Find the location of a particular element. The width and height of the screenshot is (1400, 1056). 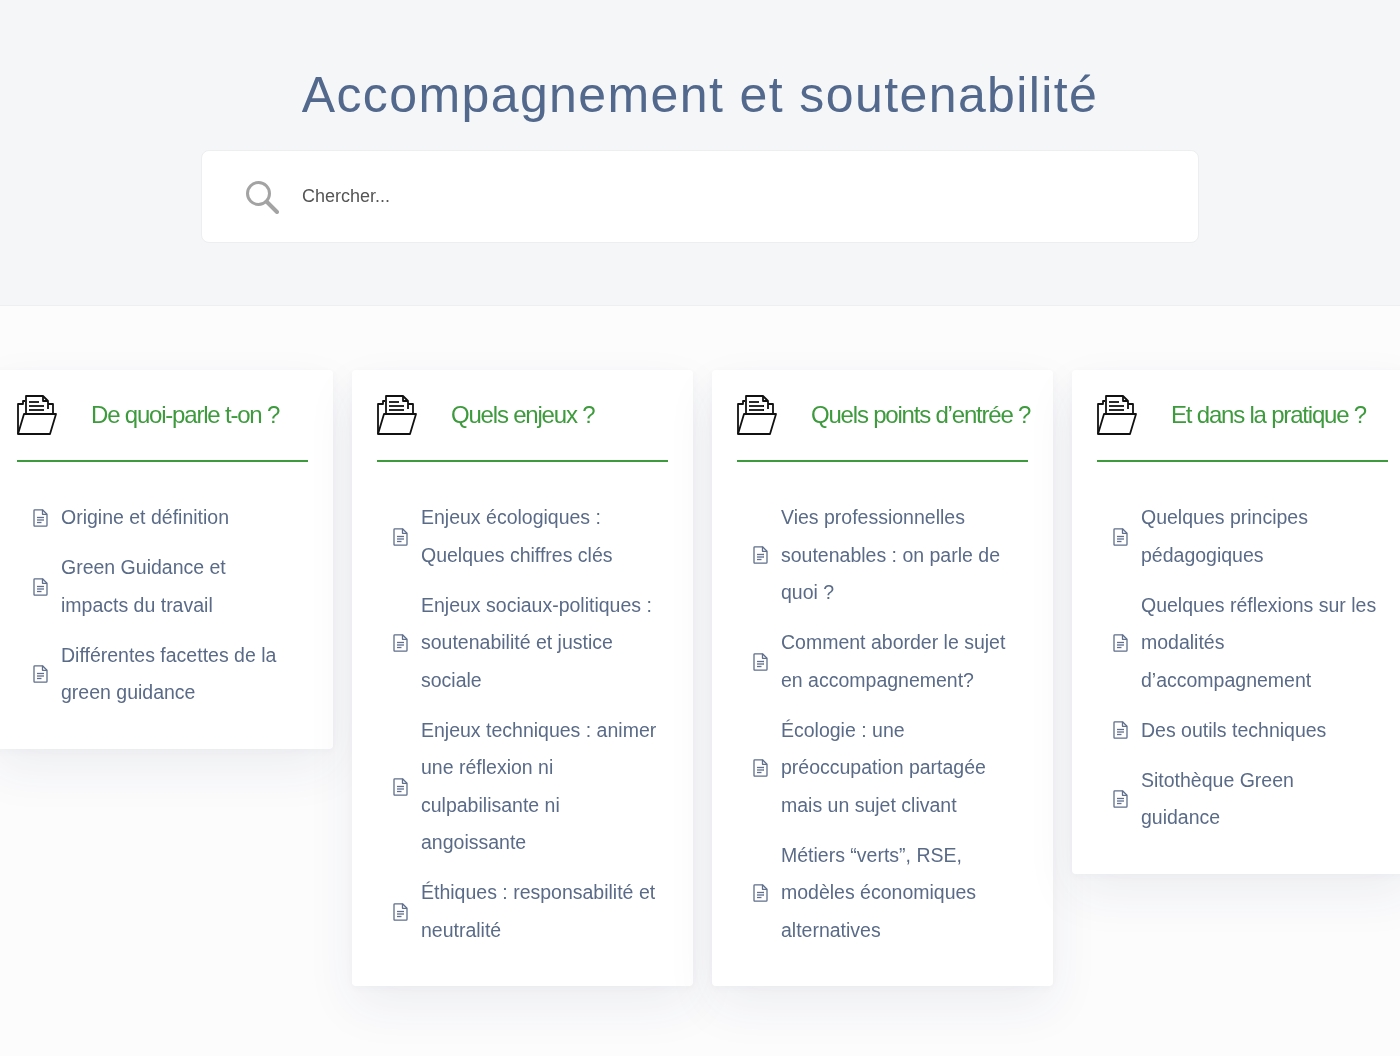

section-heading: De quoi-parle t-on ? is located at coordinates (185, 415).